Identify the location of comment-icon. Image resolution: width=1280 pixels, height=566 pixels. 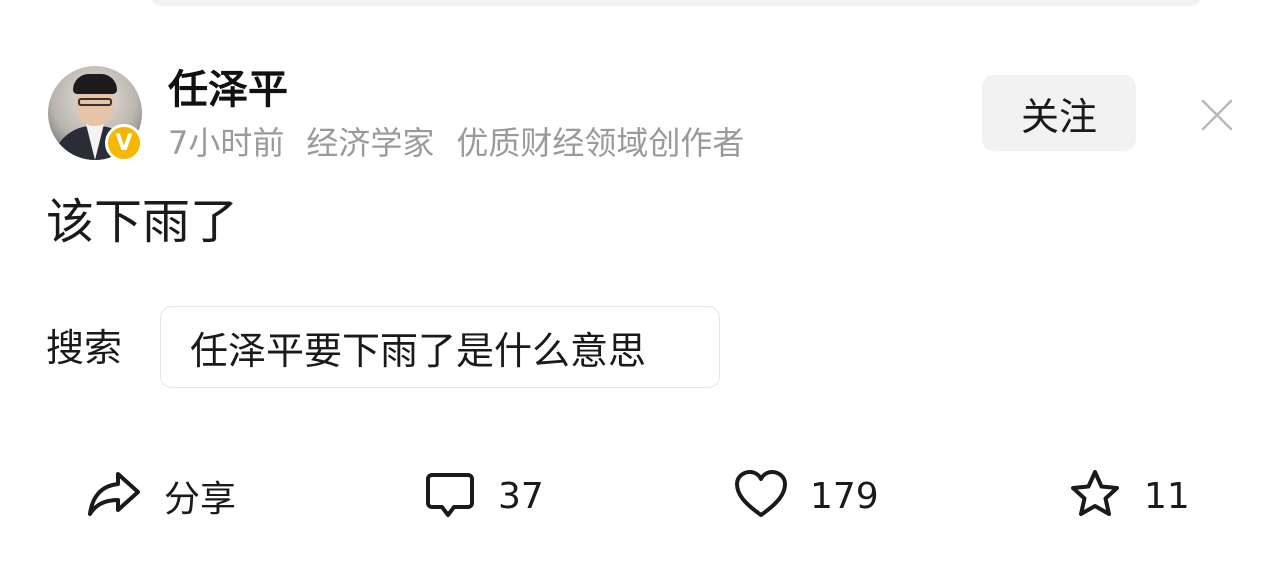
(450, 496).